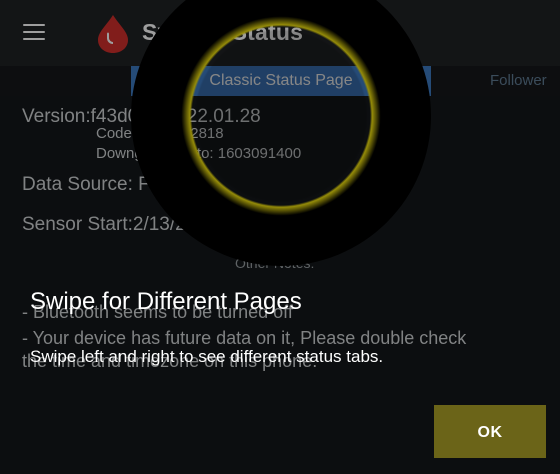 The width and height of the screenshot is (560, 474). What do you see at coordinates (174, 224) in the screenshot?
I see `sensor-start-text: Sensor Start:2/13/22 00:00 (4d 15h)` at bounding box center [174, 224].